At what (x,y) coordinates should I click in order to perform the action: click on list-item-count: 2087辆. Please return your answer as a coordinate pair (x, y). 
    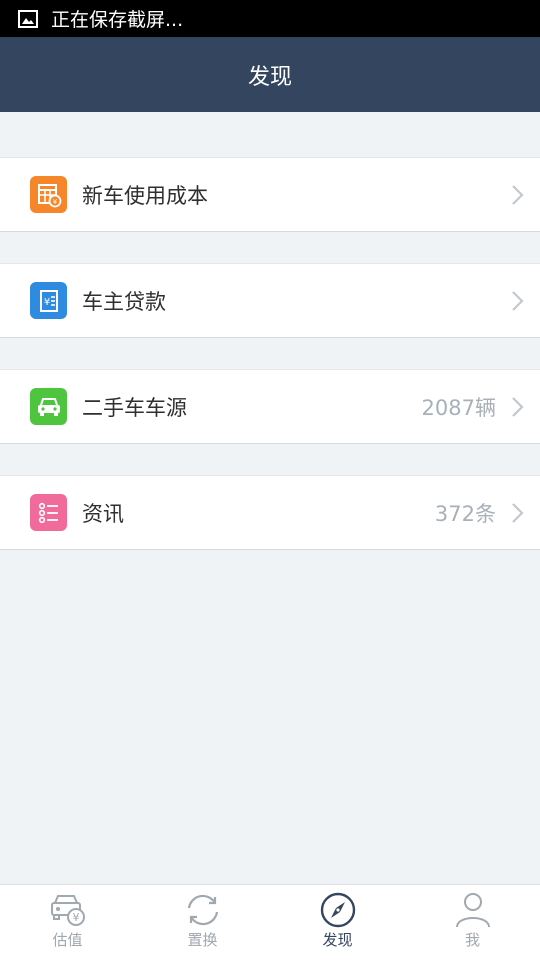
    Looking at the image, I should click on (458, 407).